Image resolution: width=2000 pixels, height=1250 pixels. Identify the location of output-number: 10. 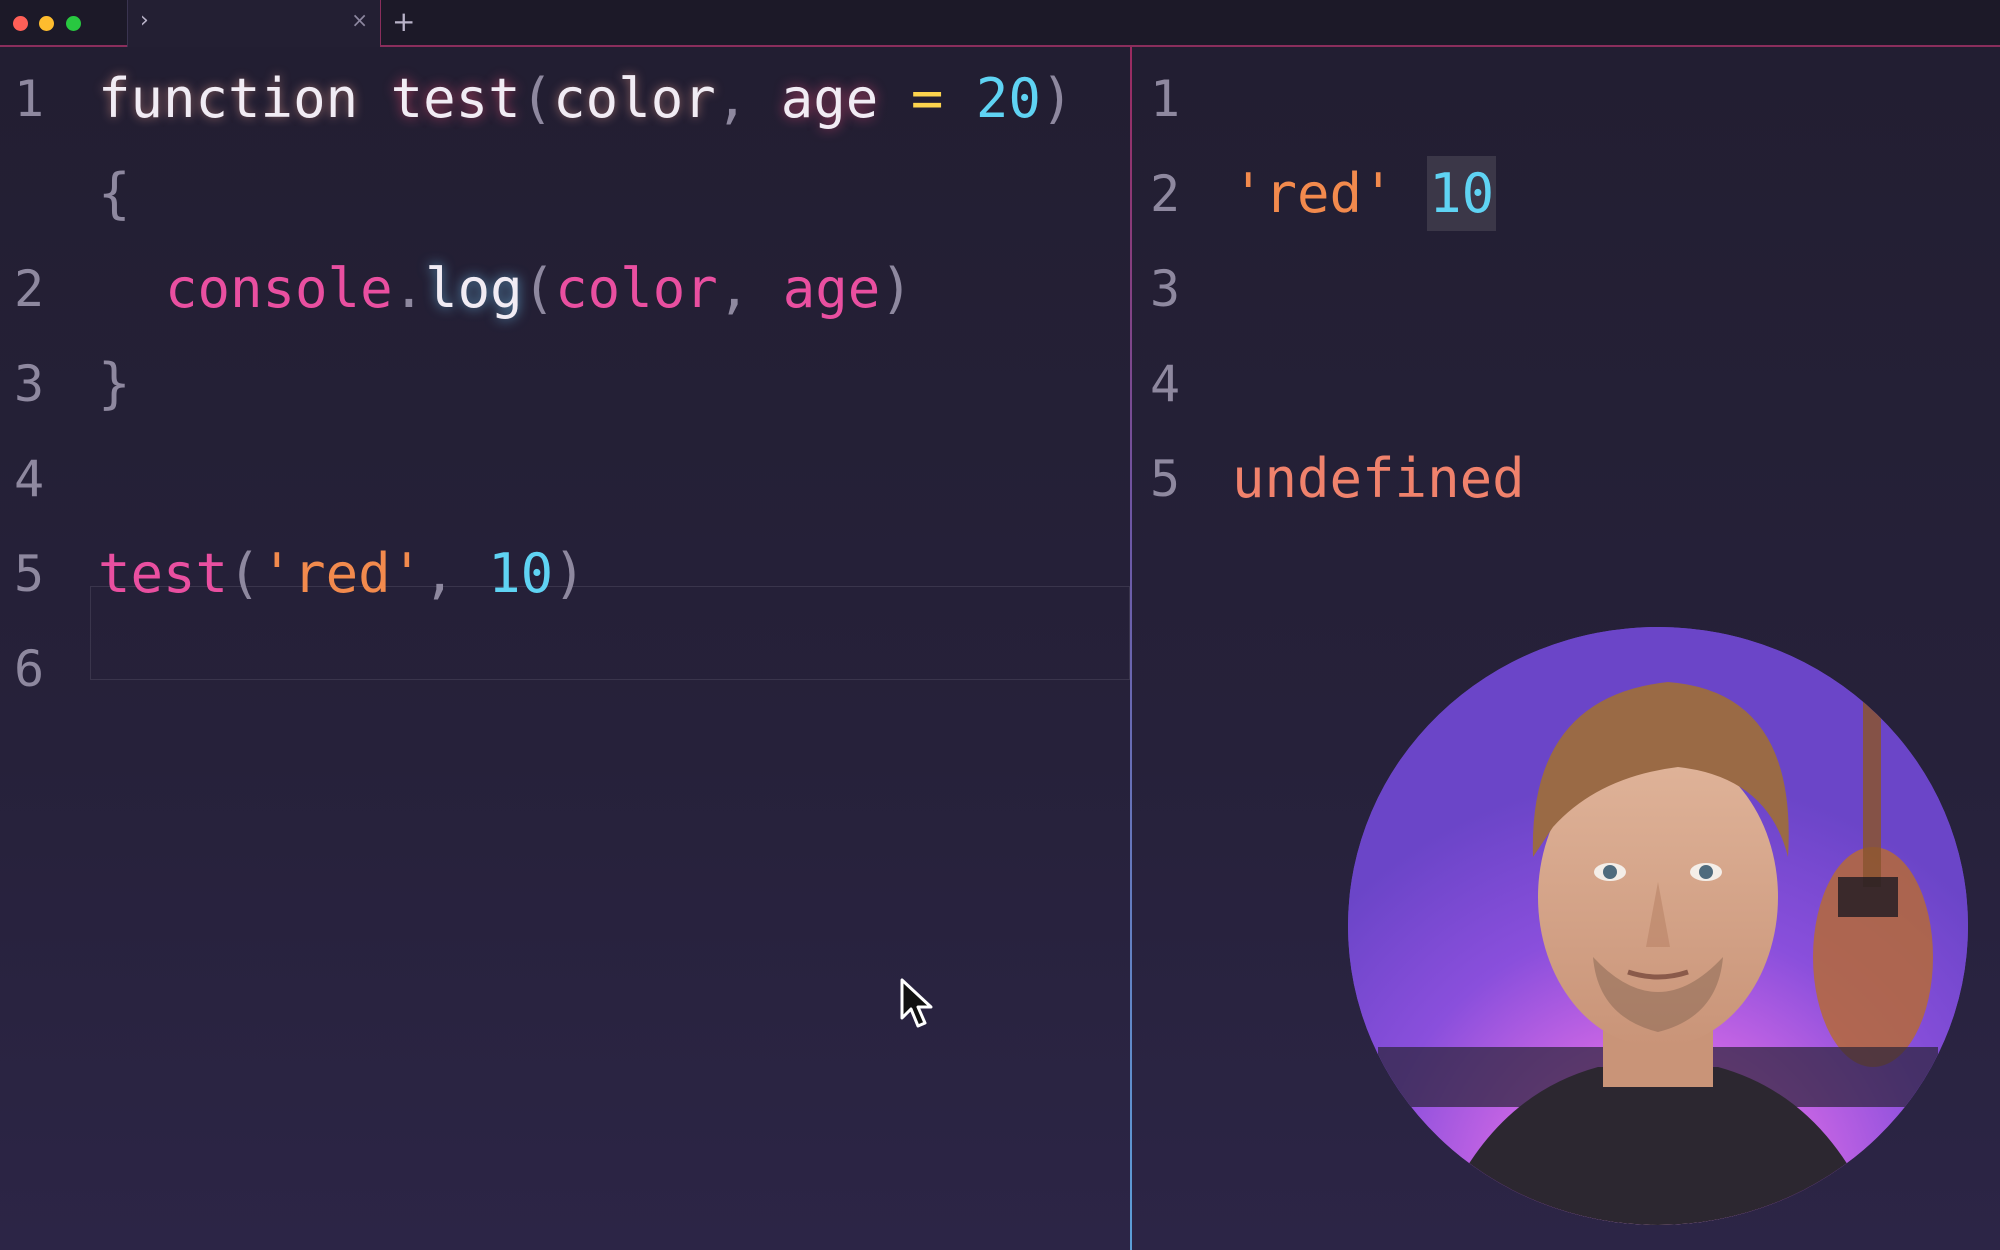
(1462, 193).